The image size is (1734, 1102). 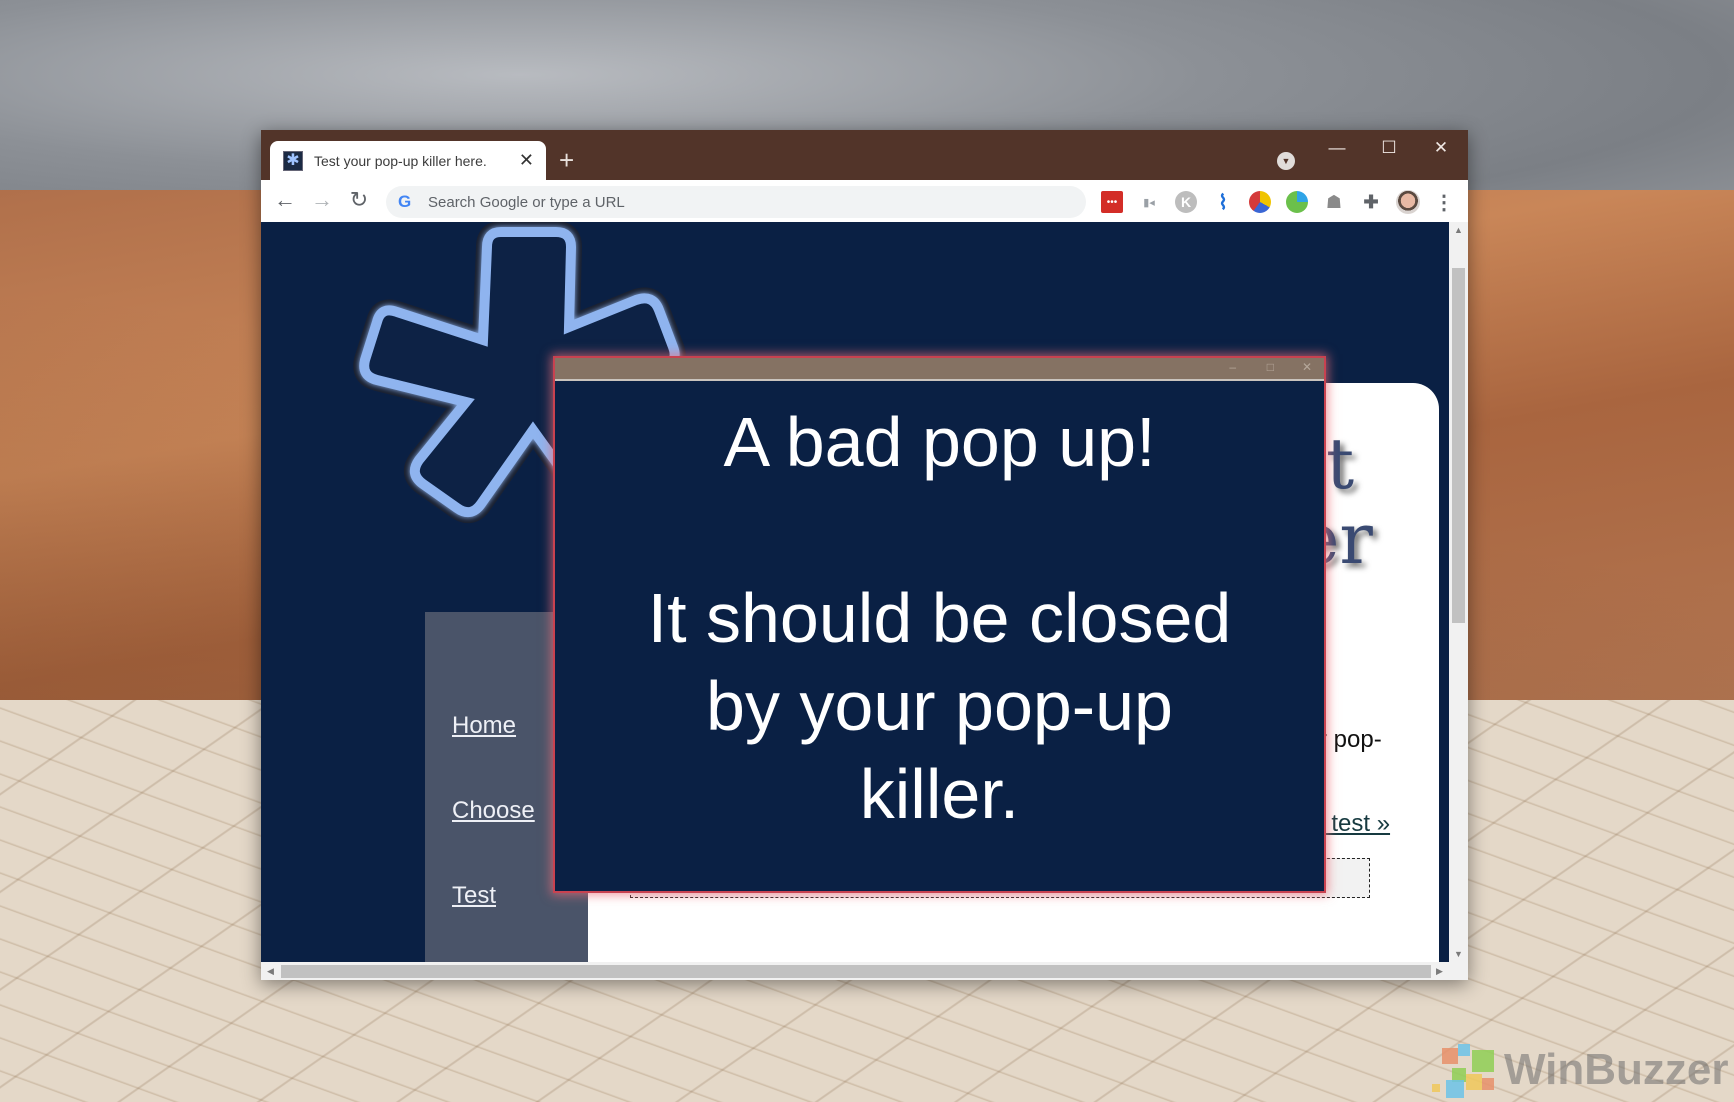 I want to click on popup-minimize-button: –, so click(x=1232, y=367).